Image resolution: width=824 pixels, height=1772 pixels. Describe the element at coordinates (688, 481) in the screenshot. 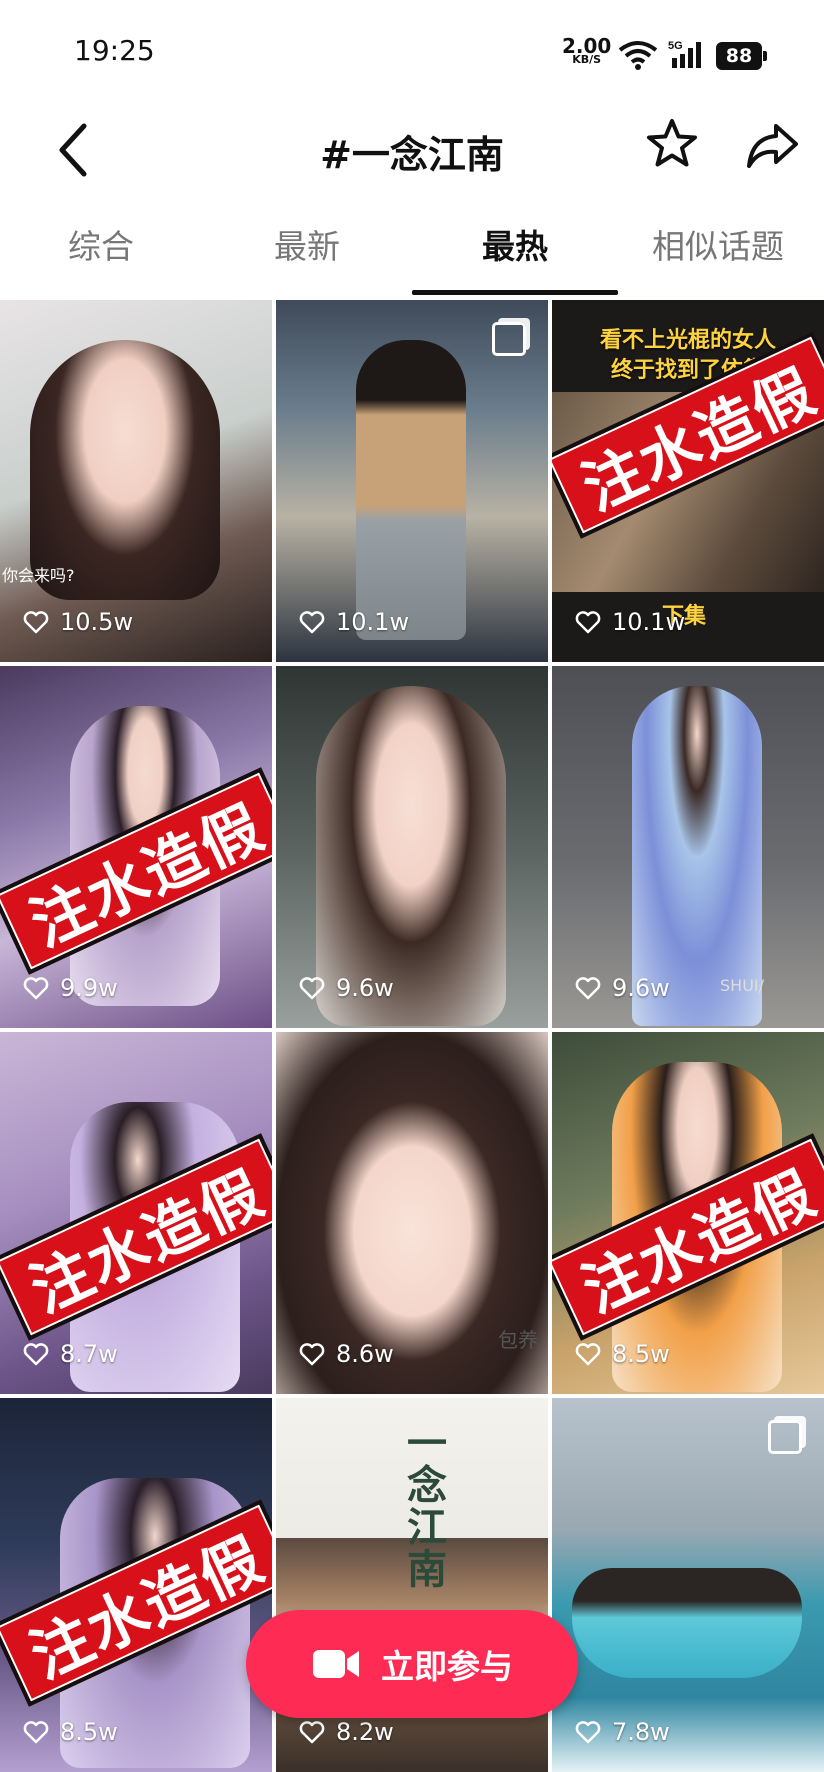

I see `video-card: 看不上光棍的女人 终于找到了依靠 下集 注水造假 10.1w` at that location.